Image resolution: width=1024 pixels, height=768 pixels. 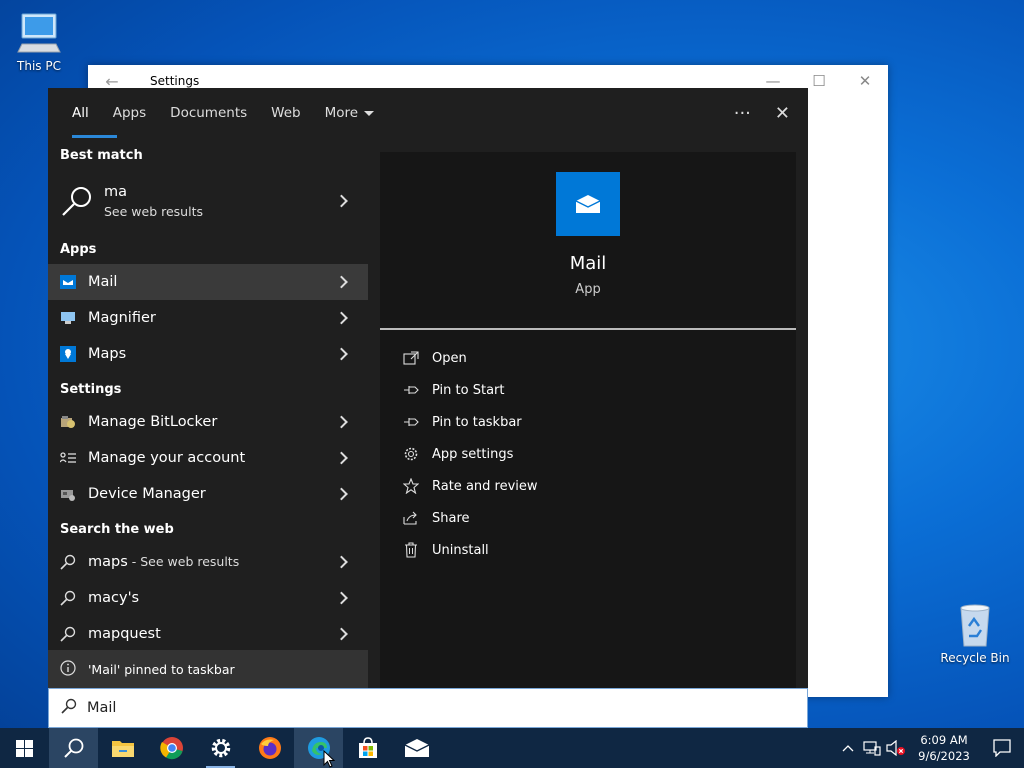 What do you see at coordinates (88, 113) in the screenshot?
I see `tab-all: All` at bounding box center [88, 113].